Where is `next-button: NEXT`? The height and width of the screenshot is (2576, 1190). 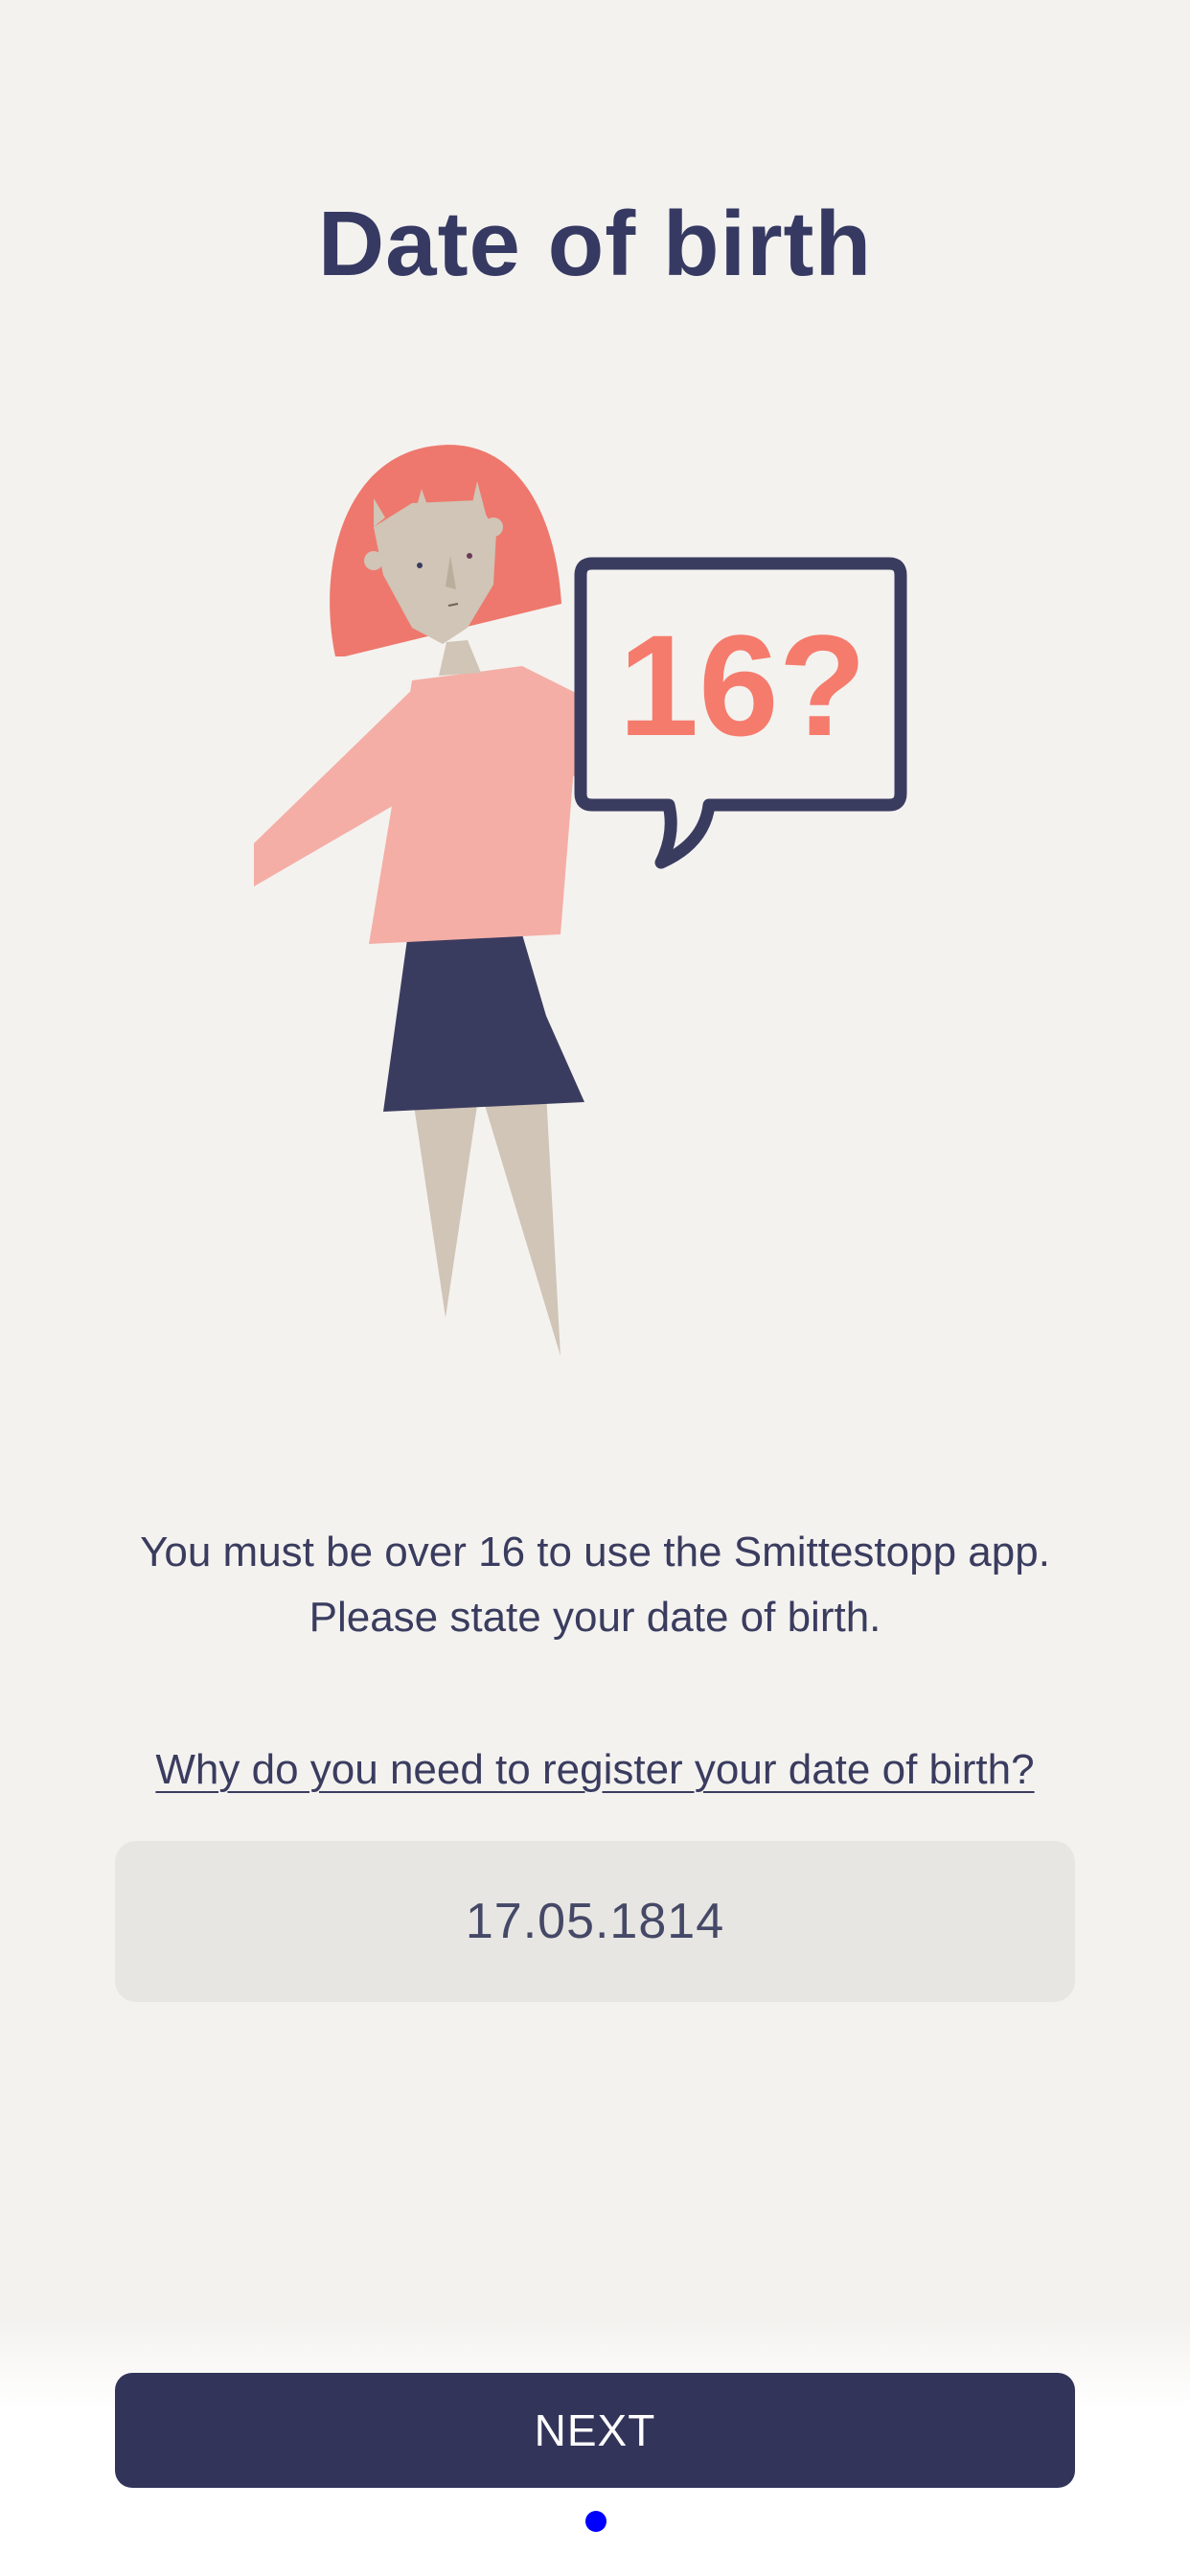
next-button: NEXT is located at coordinates (595, 2430).